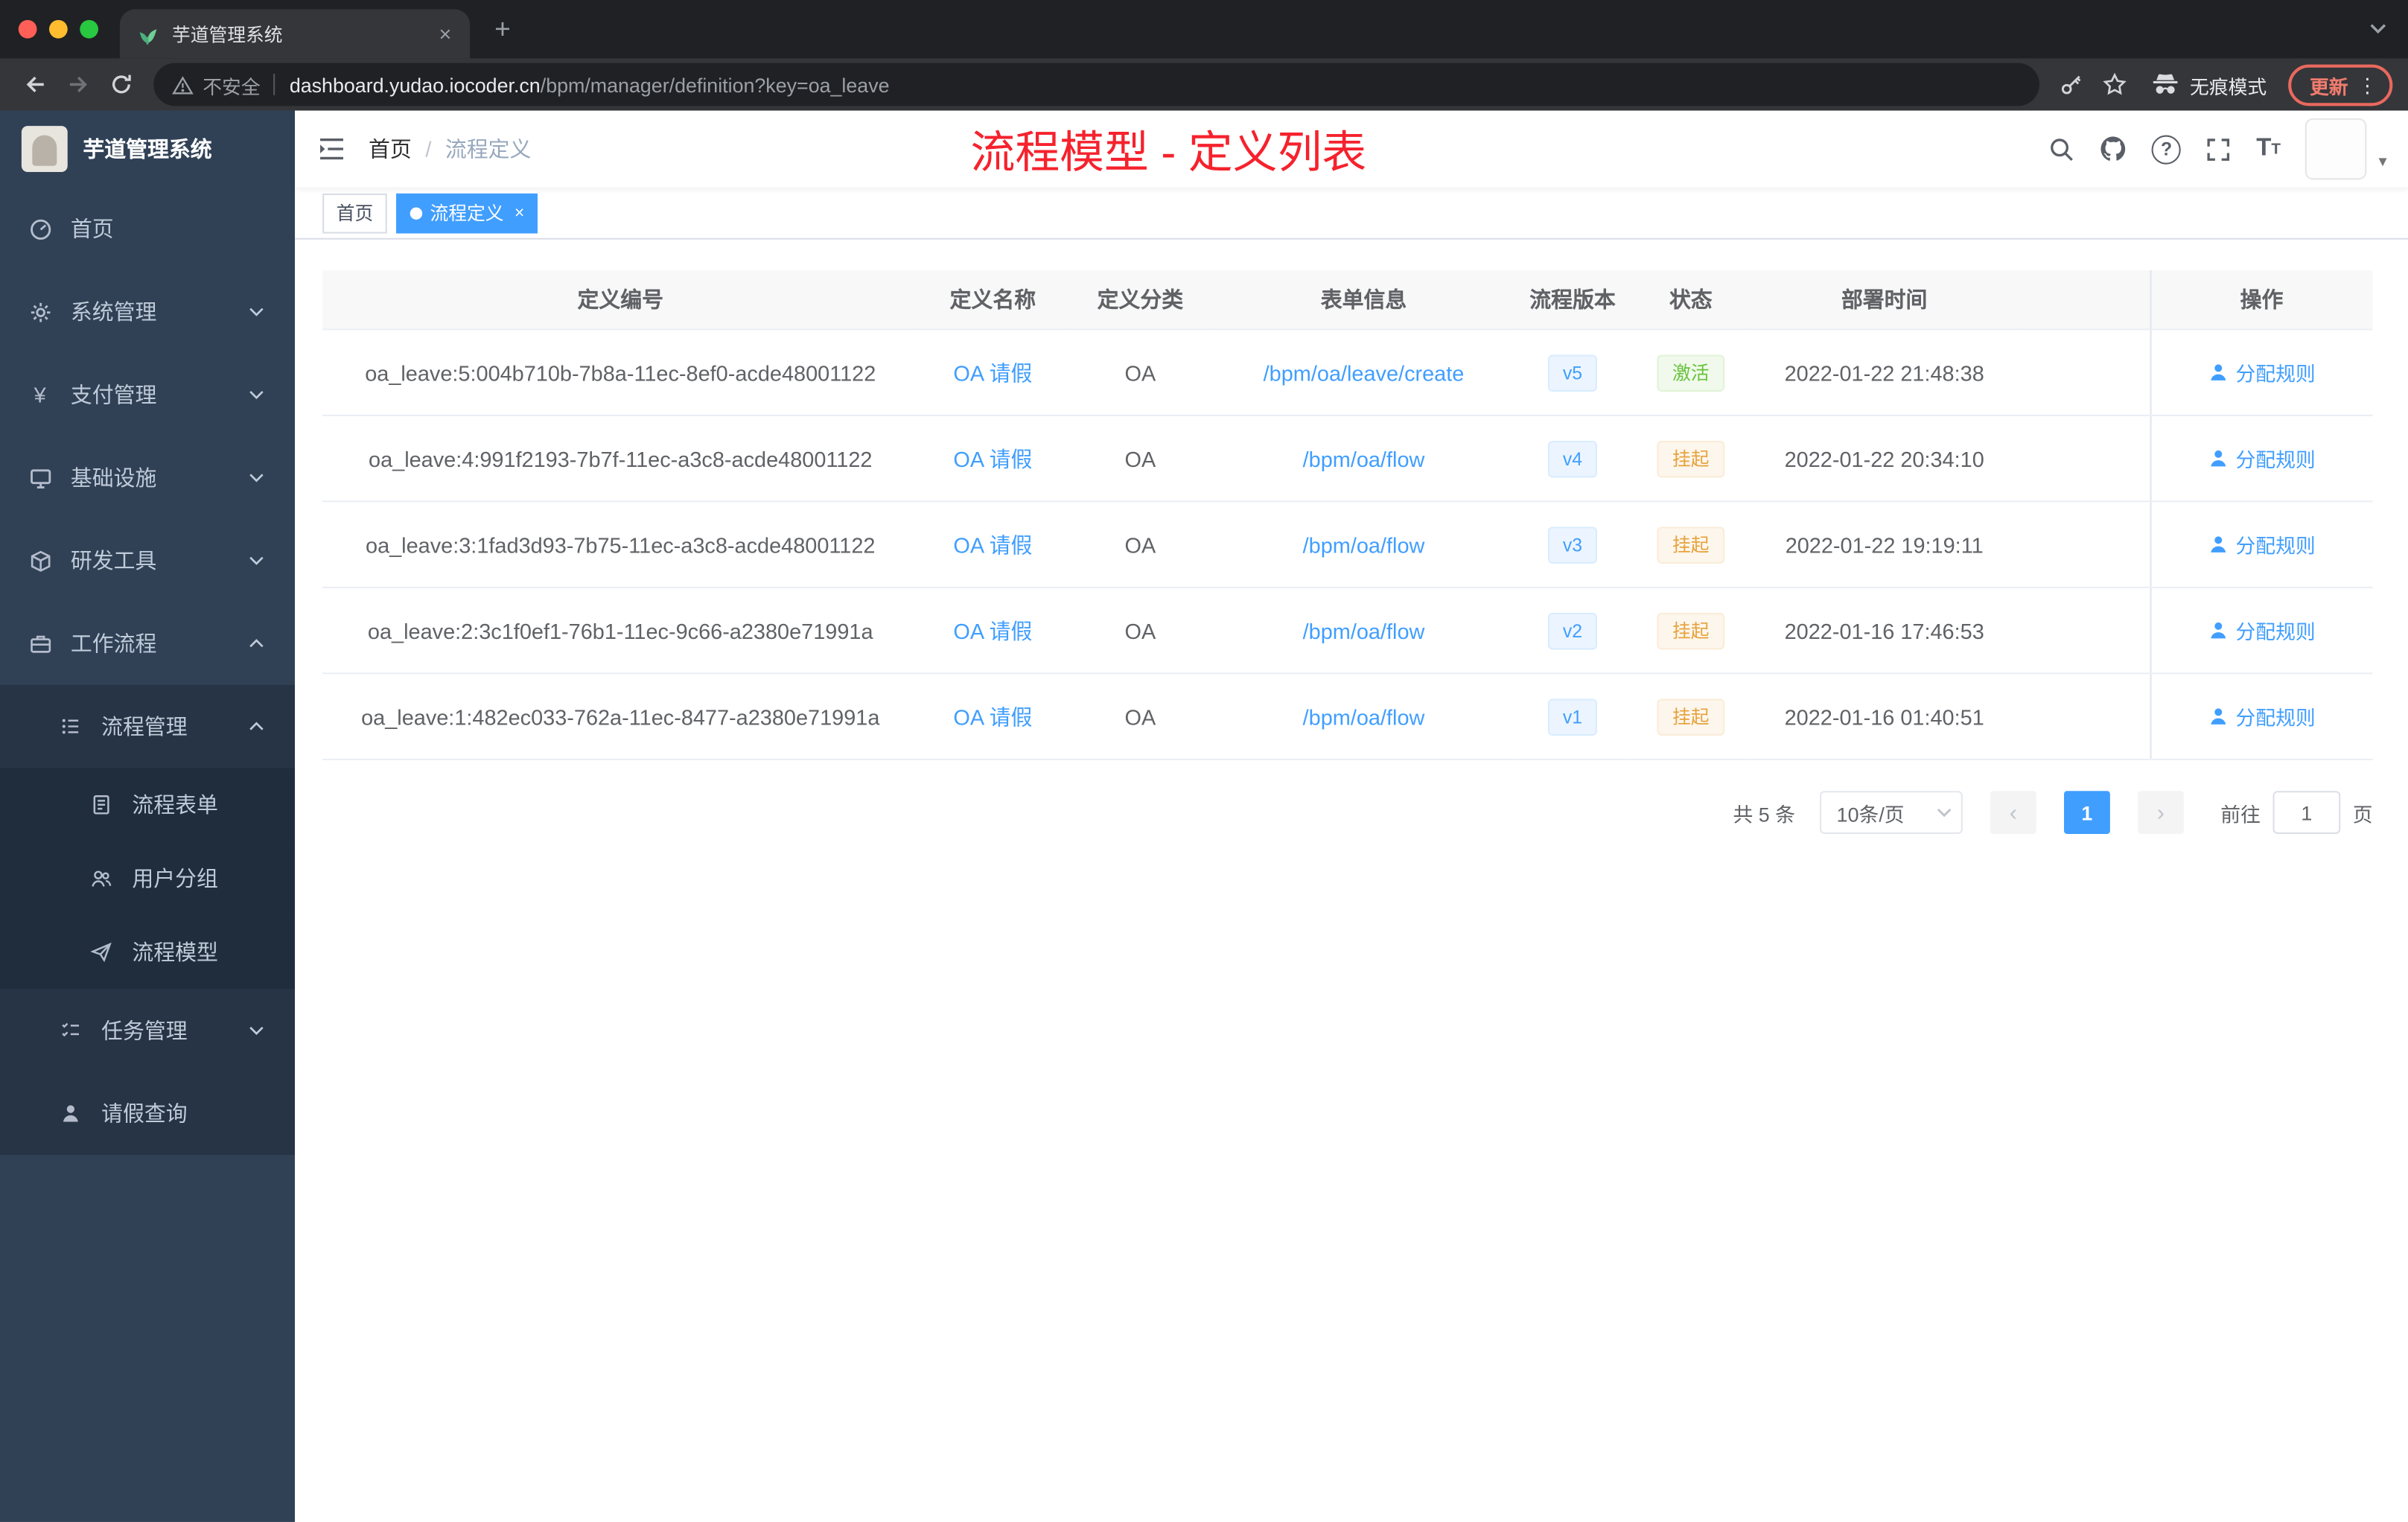 The image size is (2408, 1522). I want to click on cell-deploy-time: 2022-01-22 19:19:11, so click(1885, 544).